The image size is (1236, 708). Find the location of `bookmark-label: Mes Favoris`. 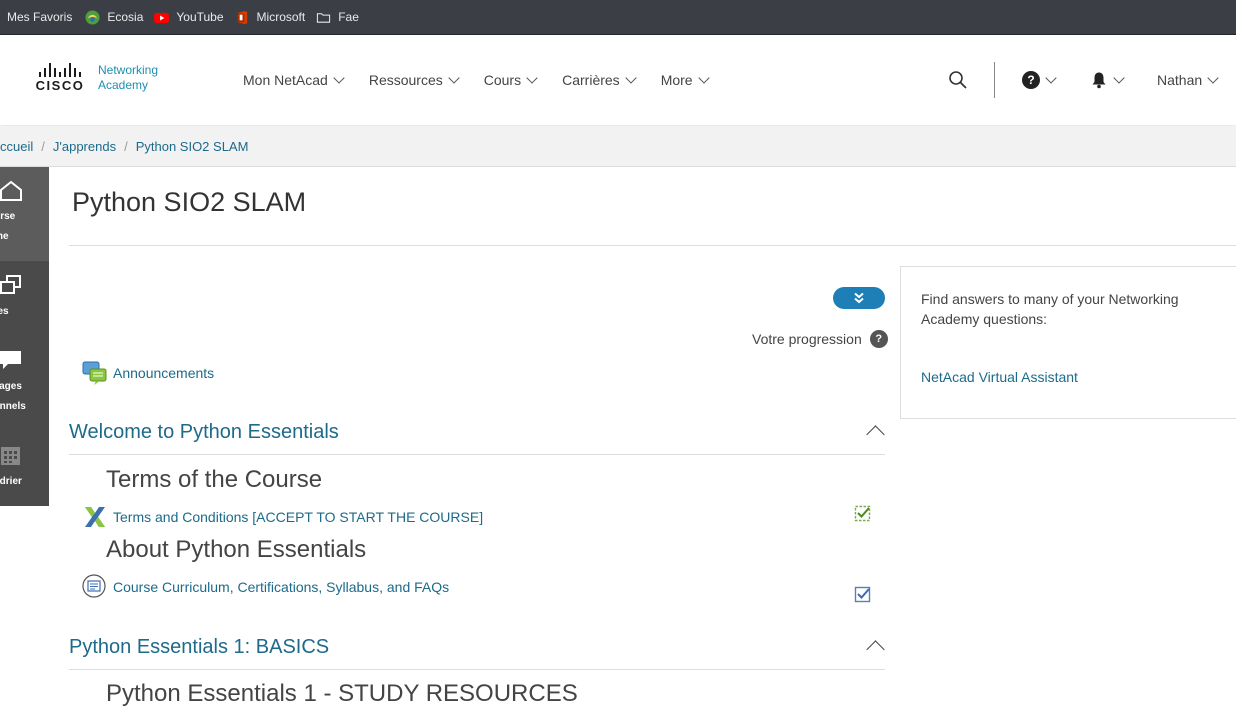

bookmark-label: Mes Favoris is located at coordinates (40, 17).